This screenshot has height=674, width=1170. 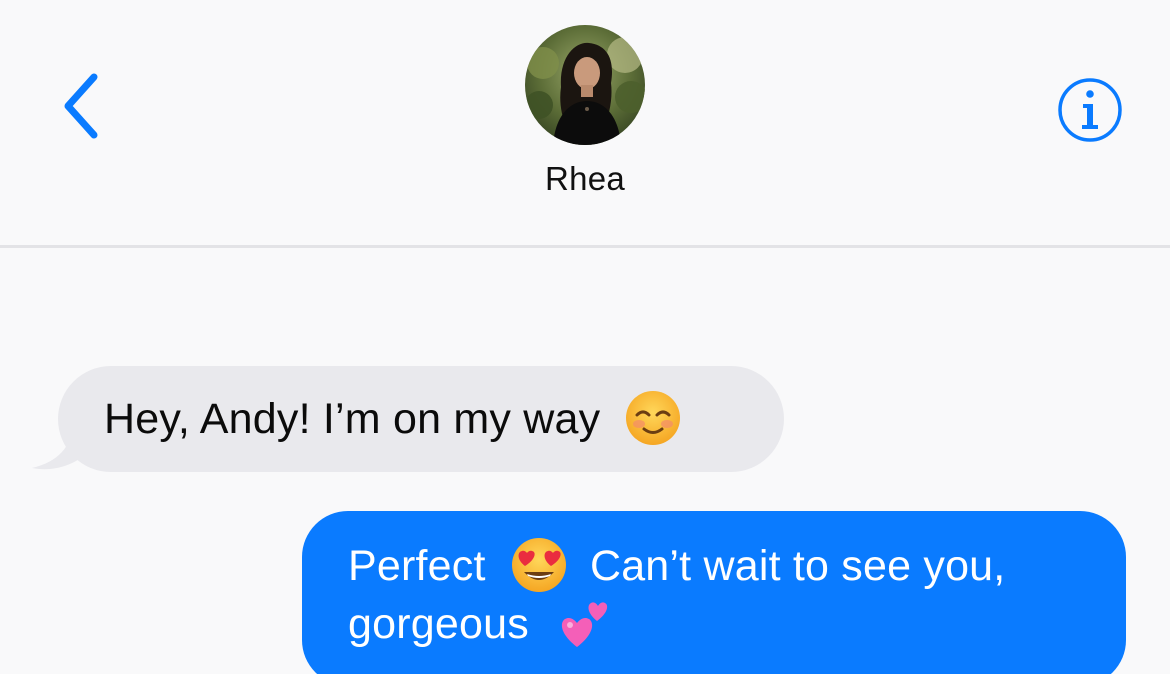 I want to click on incoming-message: Hey, Andy! I’m on my way, so click(x=421, y=419).